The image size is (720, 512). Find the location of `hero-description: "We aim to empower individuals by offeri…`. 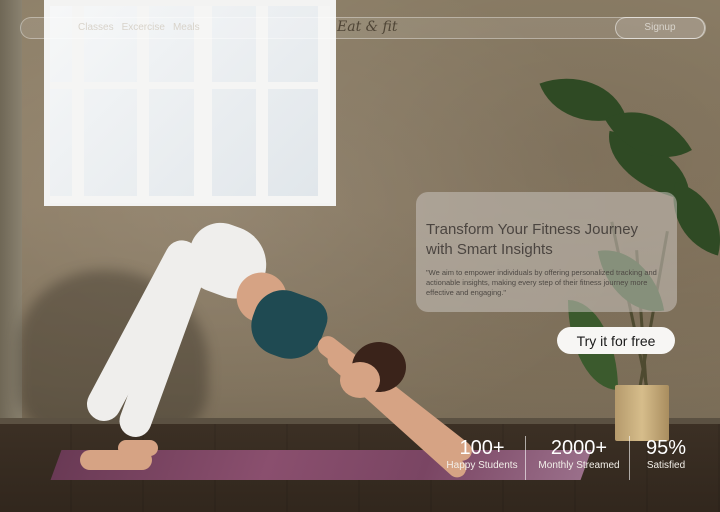

hero-description: "We aim to empower individuals by offeri… is located at coordinates (541, 282).